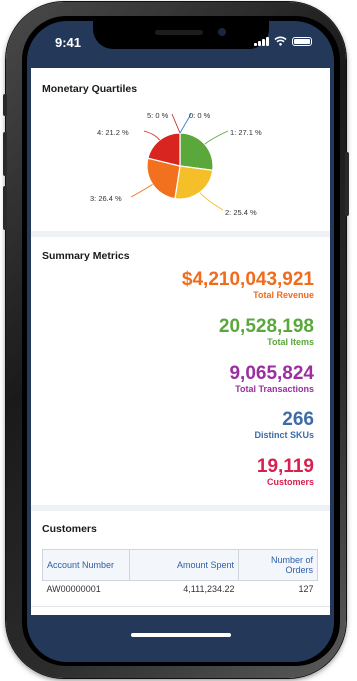  I want to click on customers-title: Customers, so click(69, 529).